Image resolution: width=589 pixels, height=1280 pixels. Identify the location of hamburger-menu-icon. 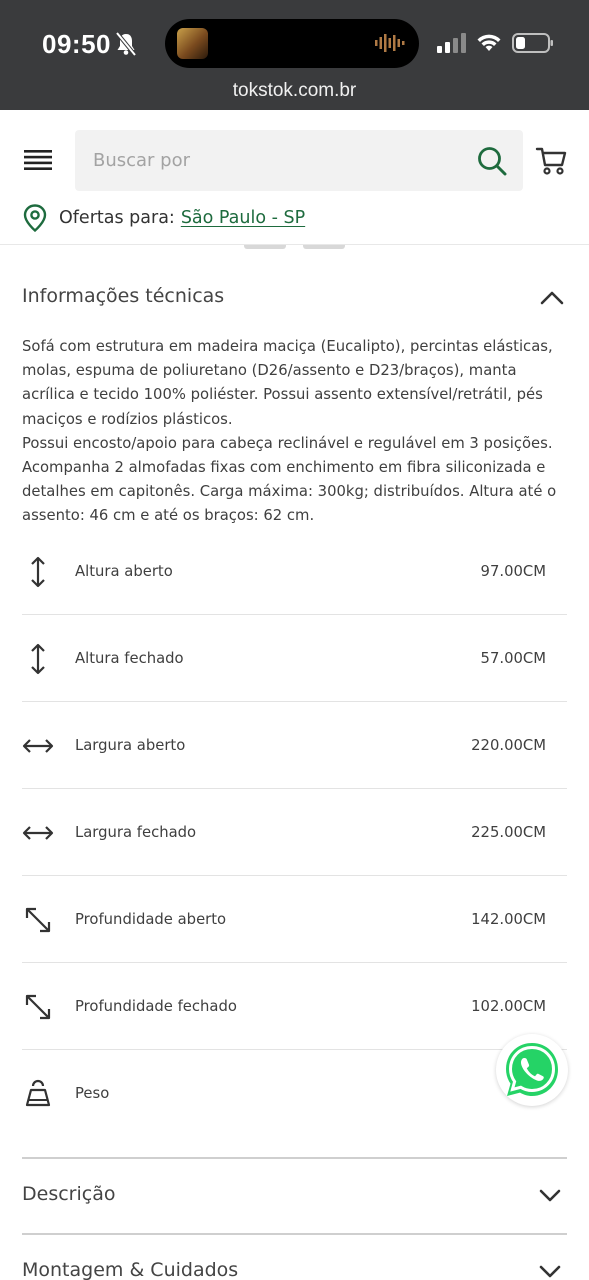
(38, 160).